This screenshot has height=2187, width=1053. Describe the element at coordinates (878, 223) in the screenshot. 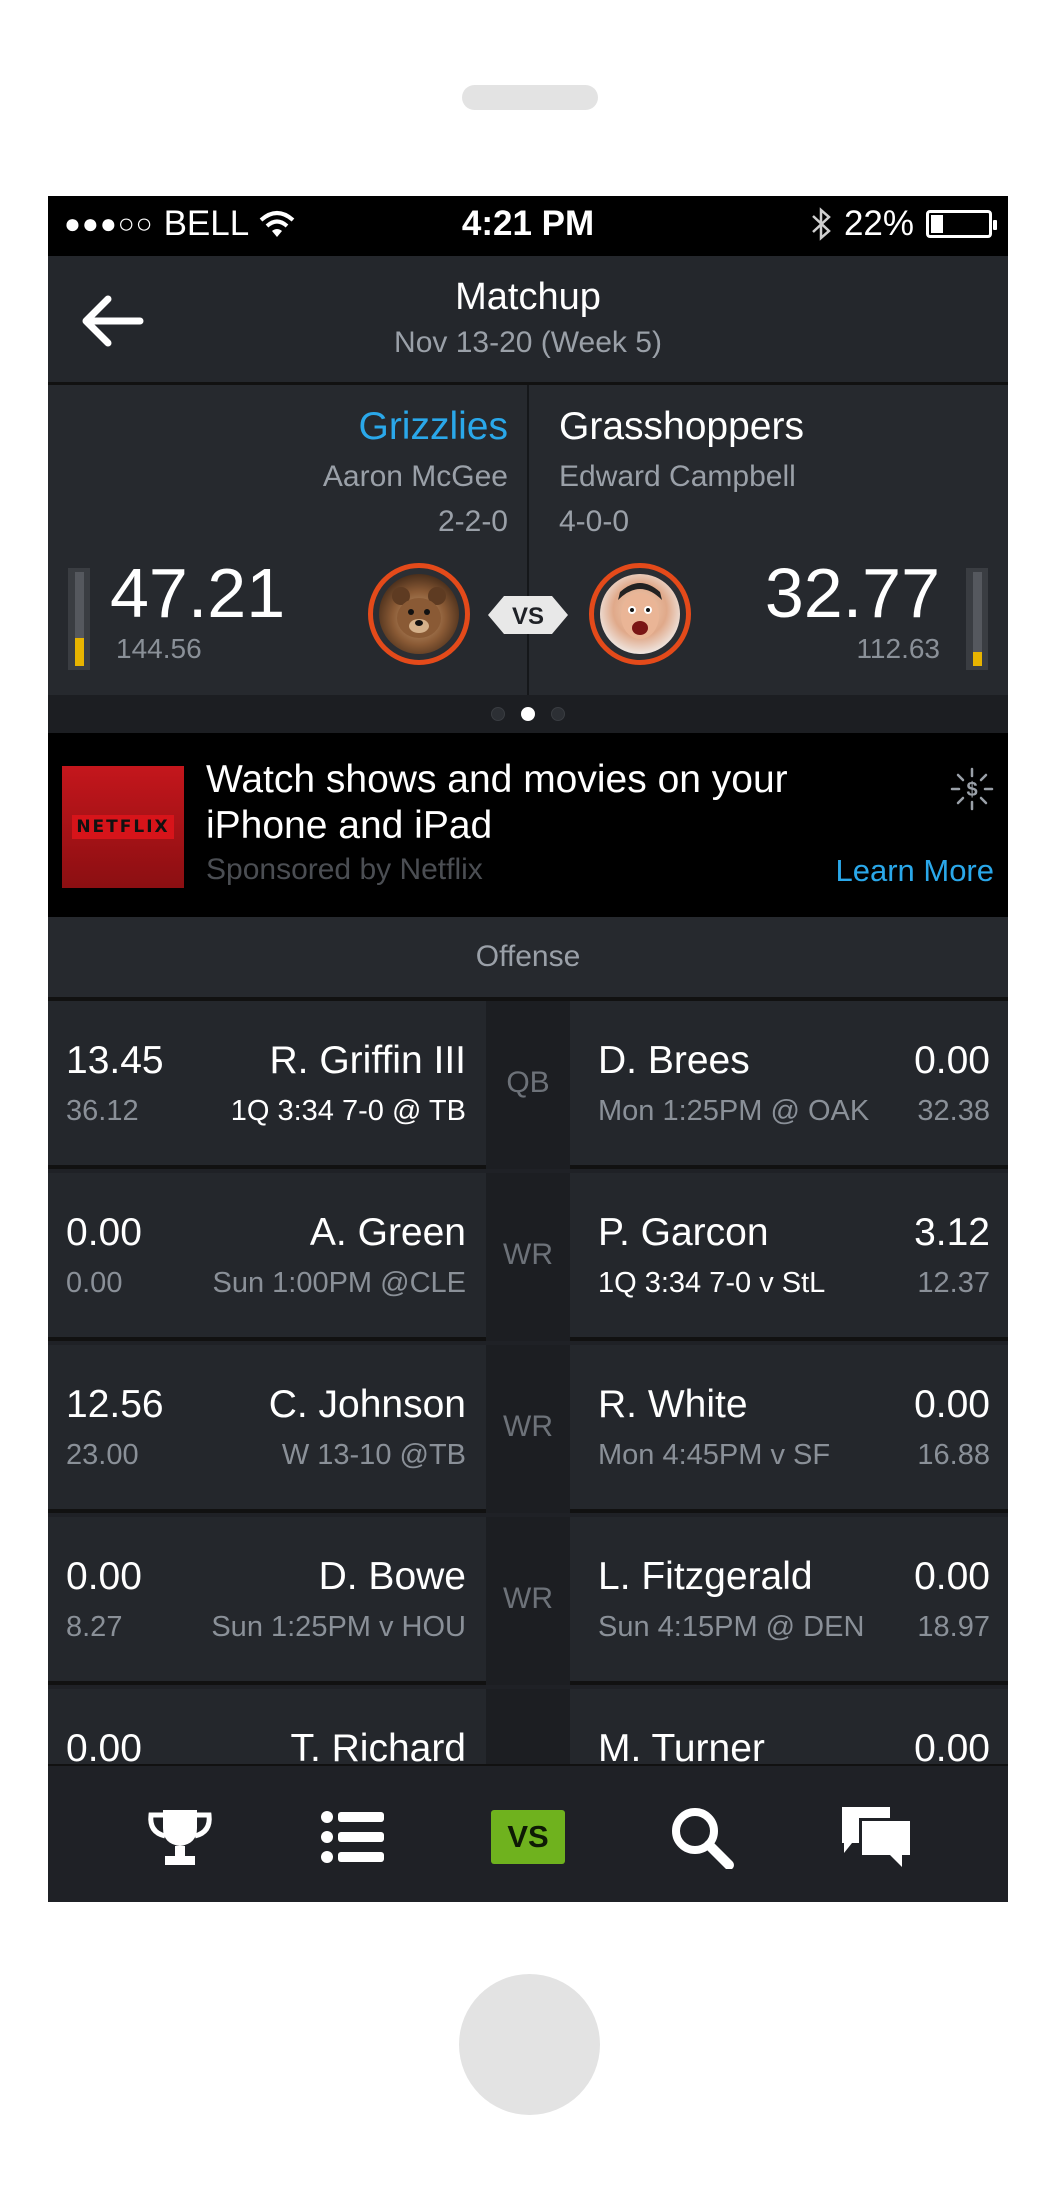

I see `battery-percent: 22%` at that location.